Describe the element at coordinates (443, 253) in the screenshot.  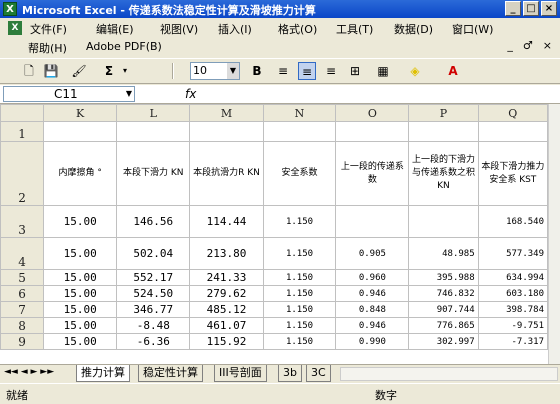
I see `cell: 48.985` at that location.